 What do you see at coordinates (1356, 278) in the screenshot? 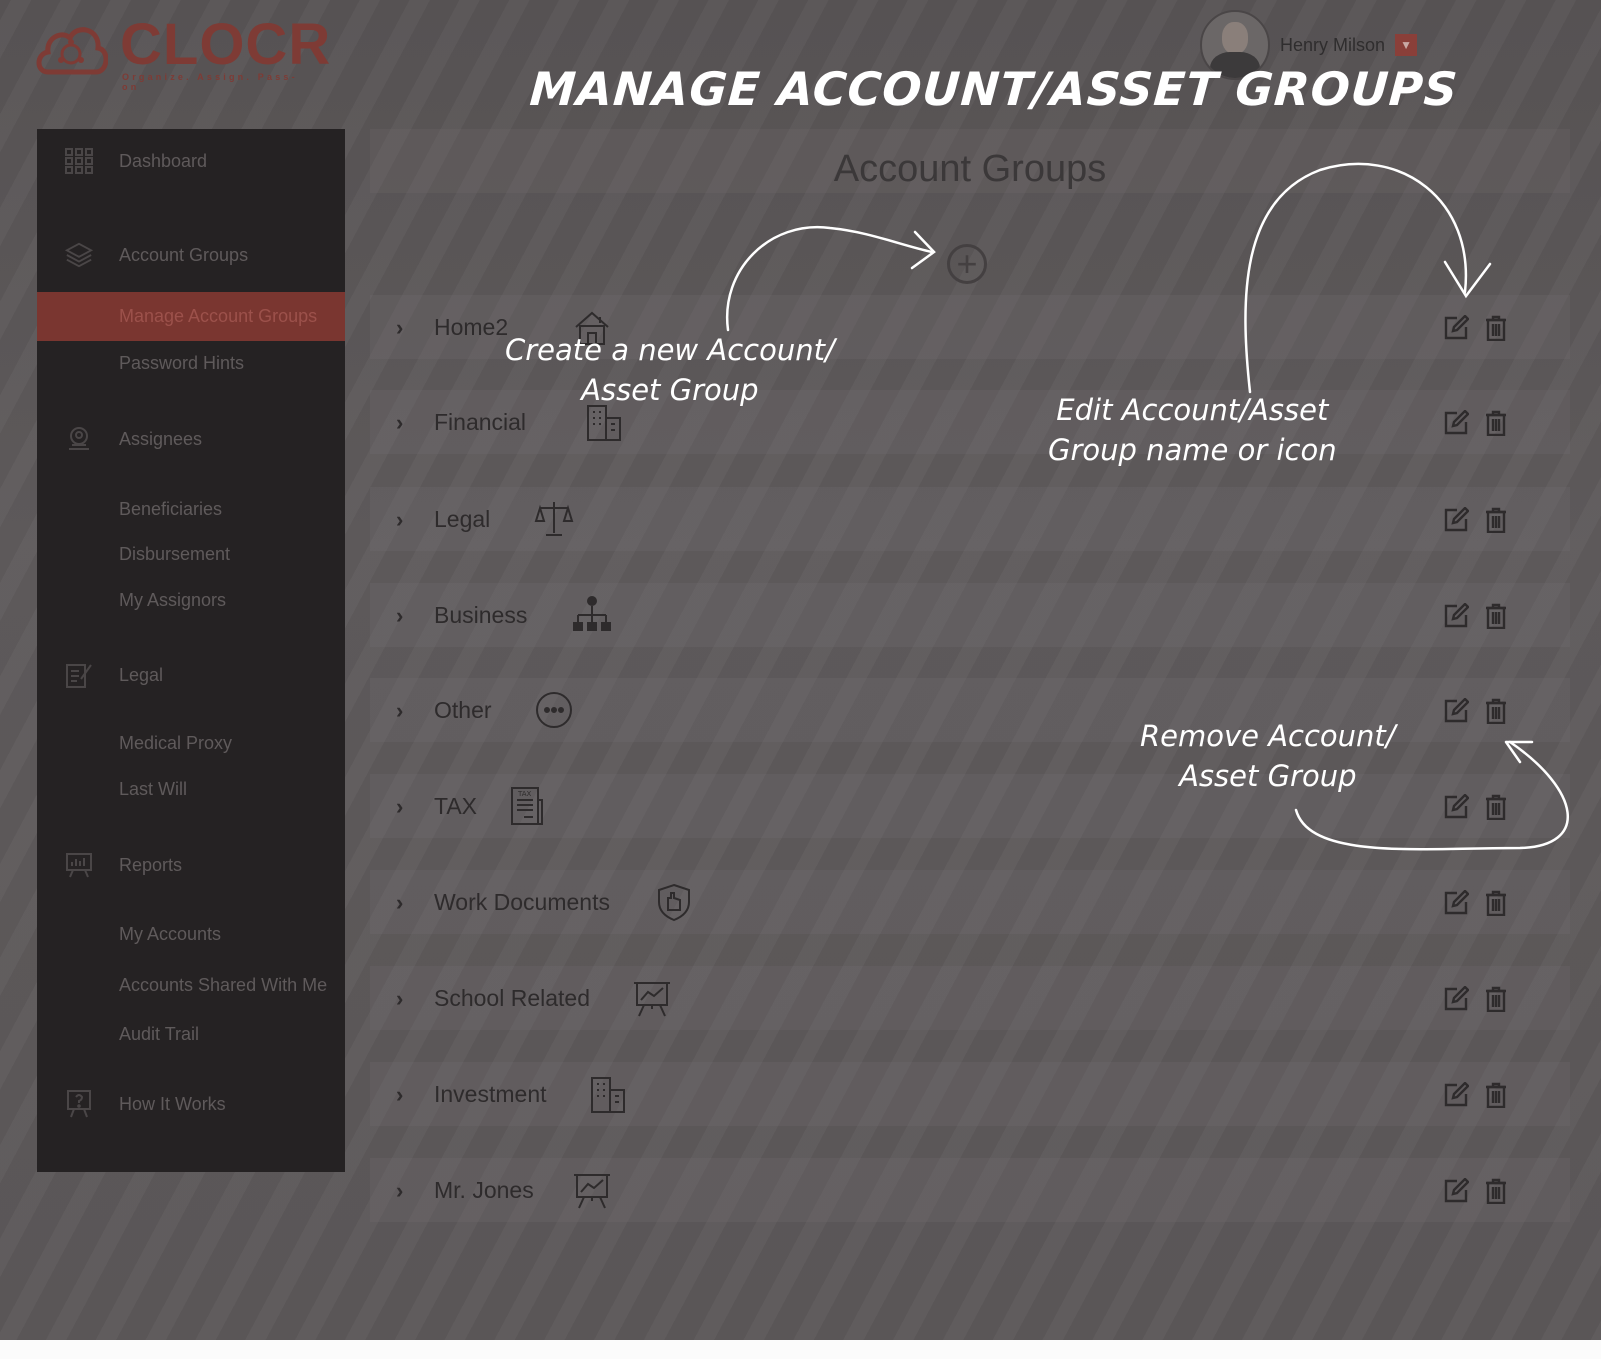
I see `edit-arrow` at bounding box center [1356, 278].